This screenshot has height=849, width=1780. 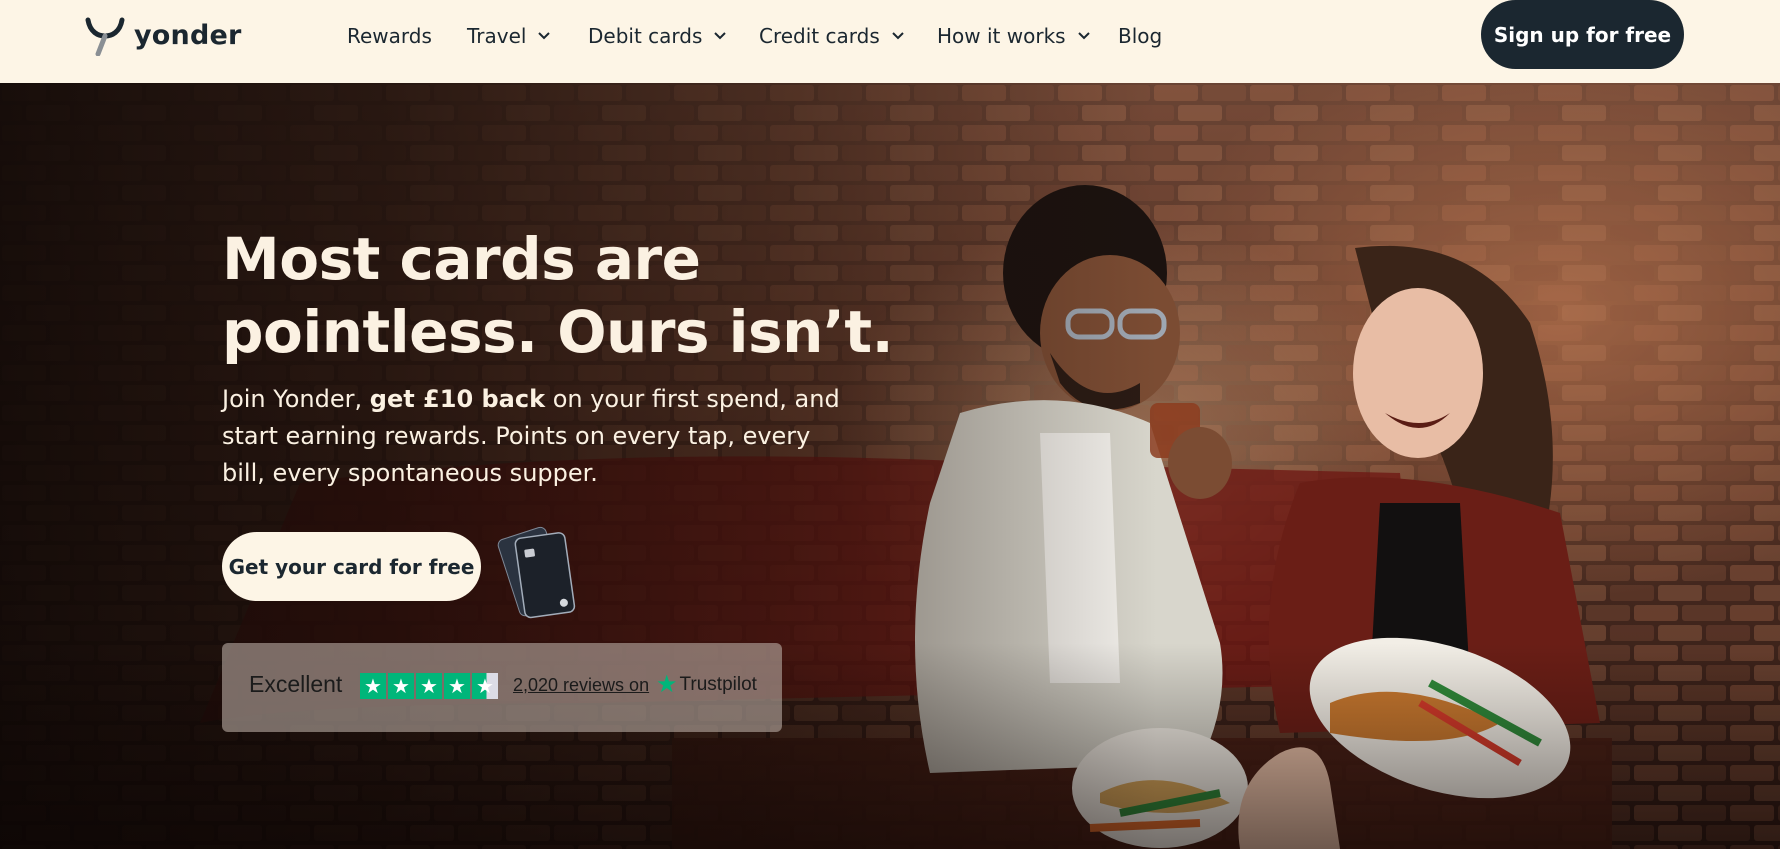 I want to click on nav-rewards: Rewards, so click(x=389, y=36).